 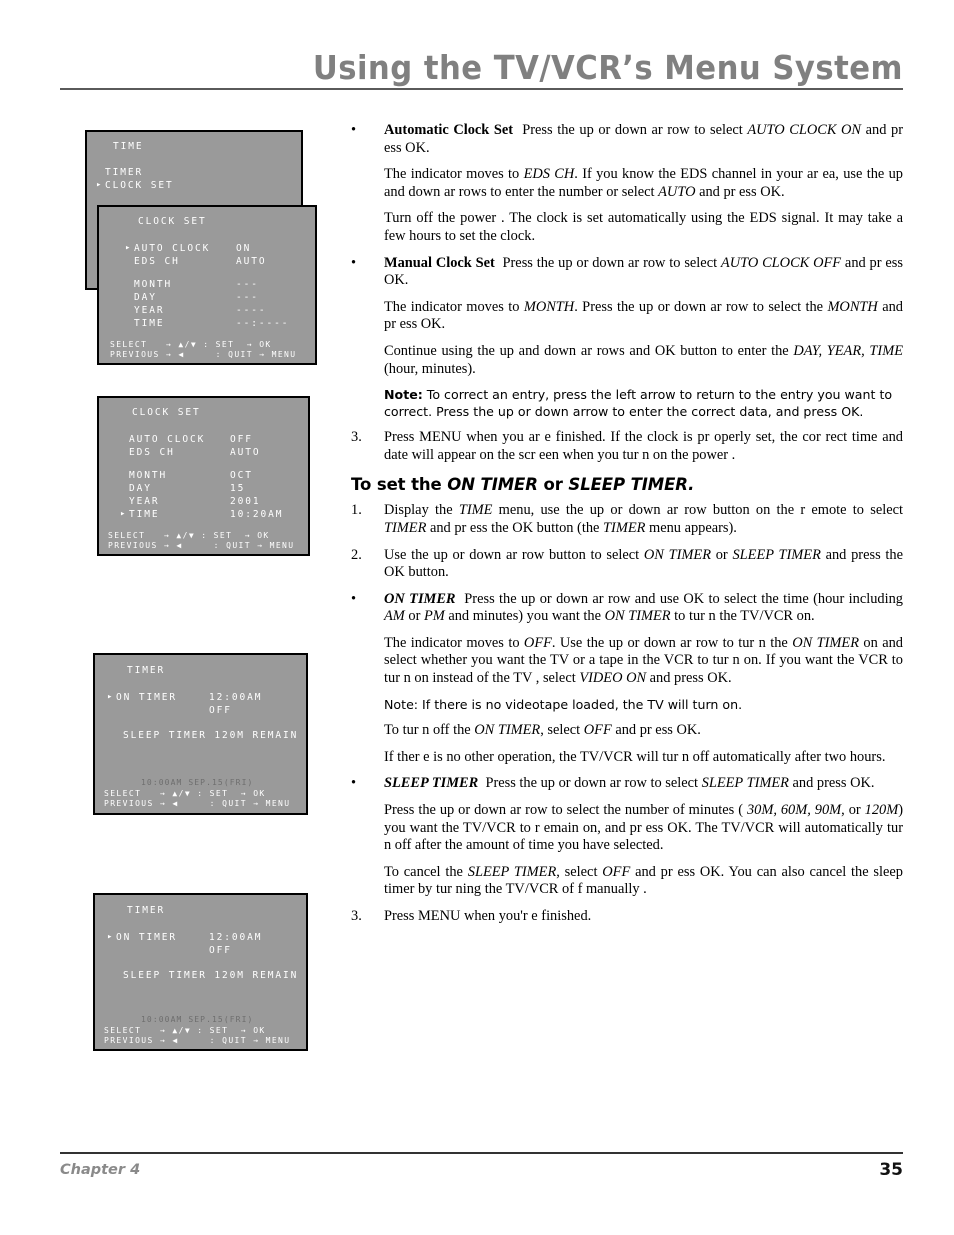 I want to click on manual-lead-1: Press the up or down ar row to select, so click(x=611, y=262).